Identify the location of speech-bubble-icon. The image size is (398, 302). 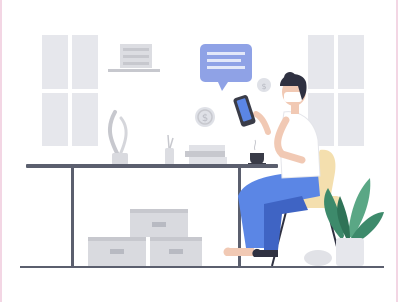
(226, 67).